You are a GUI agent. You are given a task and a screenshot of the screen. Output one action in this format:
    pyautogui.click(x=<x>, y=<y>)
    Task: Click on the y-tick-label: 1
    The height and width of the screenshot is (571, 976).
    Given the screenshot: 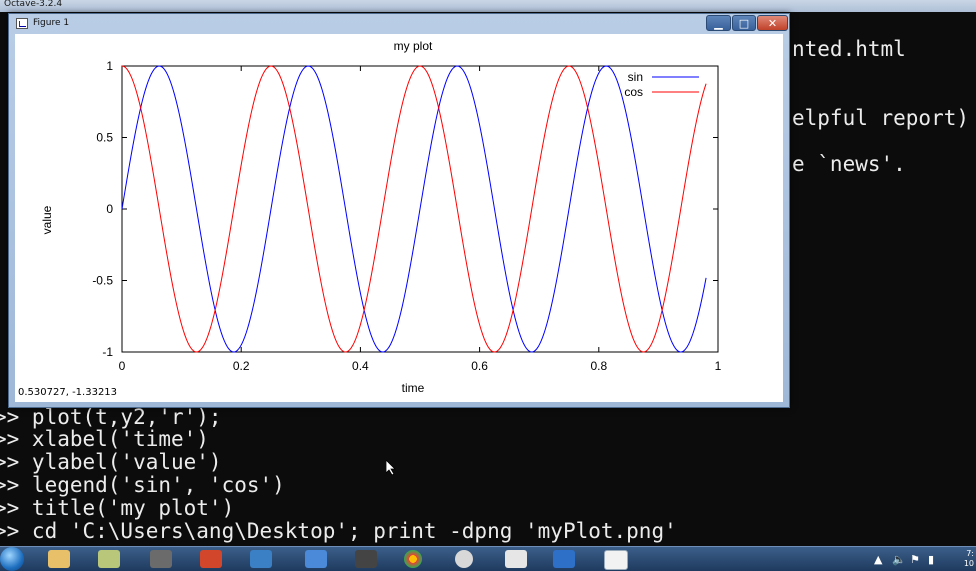 What is the action you would take?
    pyautogui.click(x=109, y=66)
    